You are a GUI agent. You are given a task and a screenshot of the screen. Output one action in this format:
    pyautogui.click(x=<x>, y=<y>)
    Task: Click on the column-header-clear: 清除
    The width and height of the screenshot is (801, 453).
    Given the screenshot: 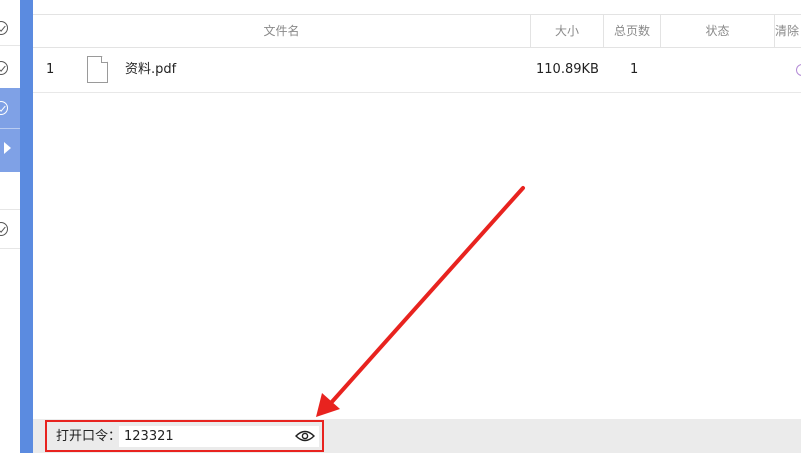 What is the action you would take?
    pyautogui.click(x=788, y=31)
    